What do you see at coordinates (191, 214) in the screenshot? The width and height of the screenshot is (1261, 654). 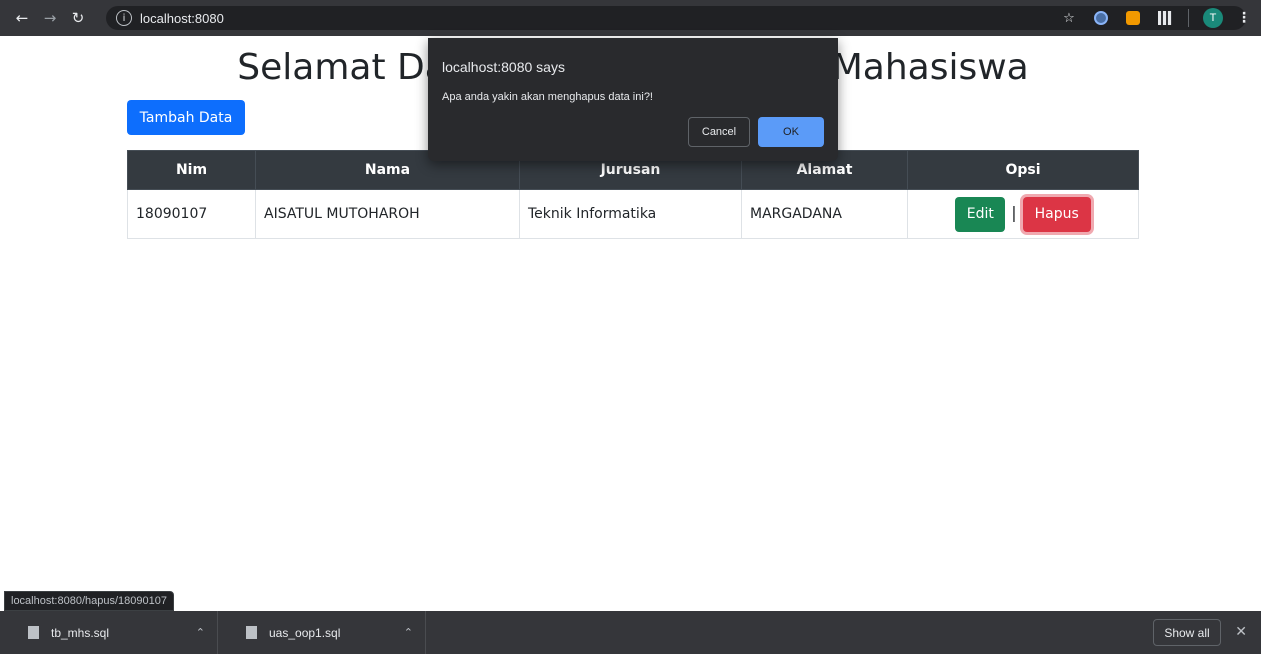 I see `cell-nim: 18090107` at bounding box center [191, 214].